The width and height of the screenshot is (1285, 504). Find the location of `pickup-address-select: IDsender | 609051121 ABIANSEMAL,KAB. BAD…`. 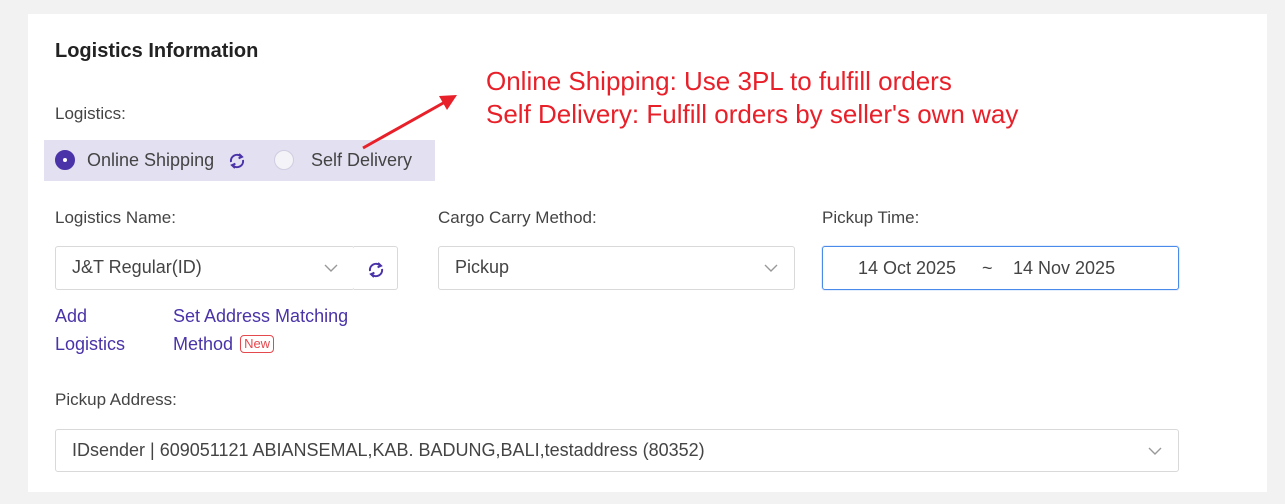

pickup-address-select: IDsender | 609051121 ABIANSEMAL,KAB. BAD… is located at coordinates (617, 450).